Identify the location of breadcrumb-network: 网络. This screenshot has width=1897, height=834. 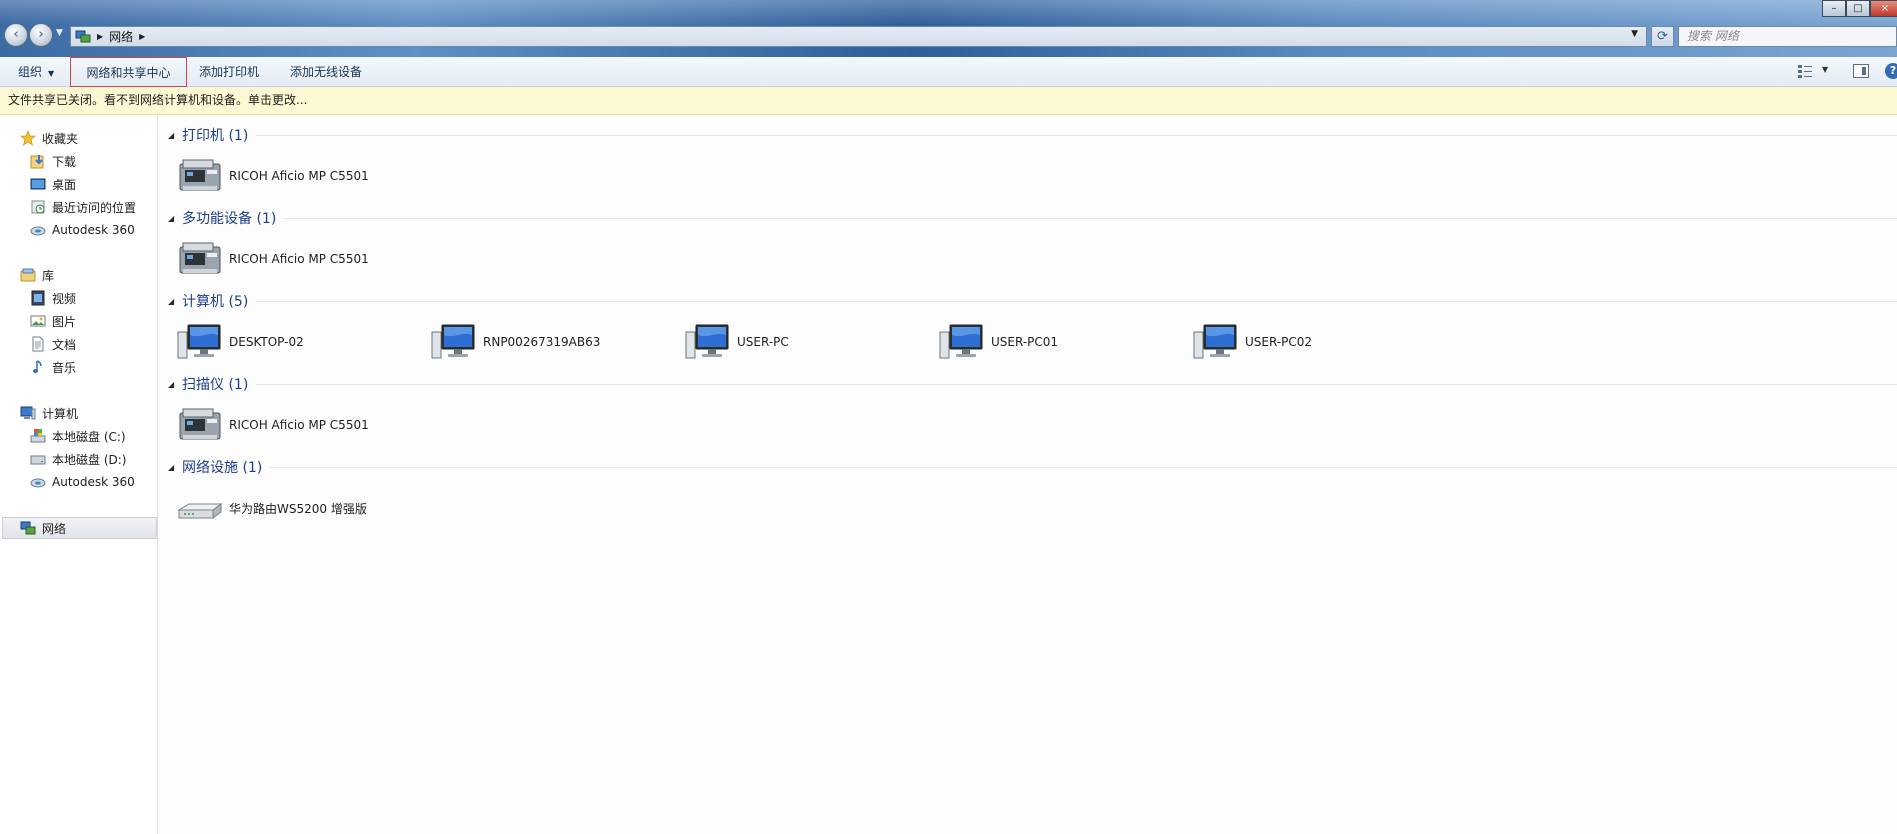
(121, 36).